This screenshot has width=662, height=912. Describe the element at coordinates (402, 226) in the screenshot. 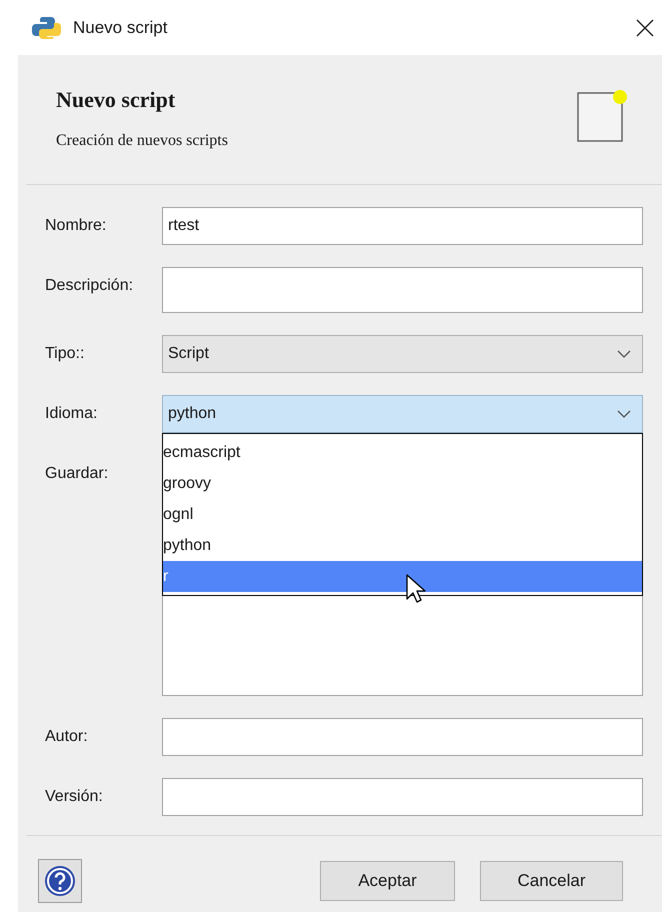

I see `text-field: rtest` at that location.